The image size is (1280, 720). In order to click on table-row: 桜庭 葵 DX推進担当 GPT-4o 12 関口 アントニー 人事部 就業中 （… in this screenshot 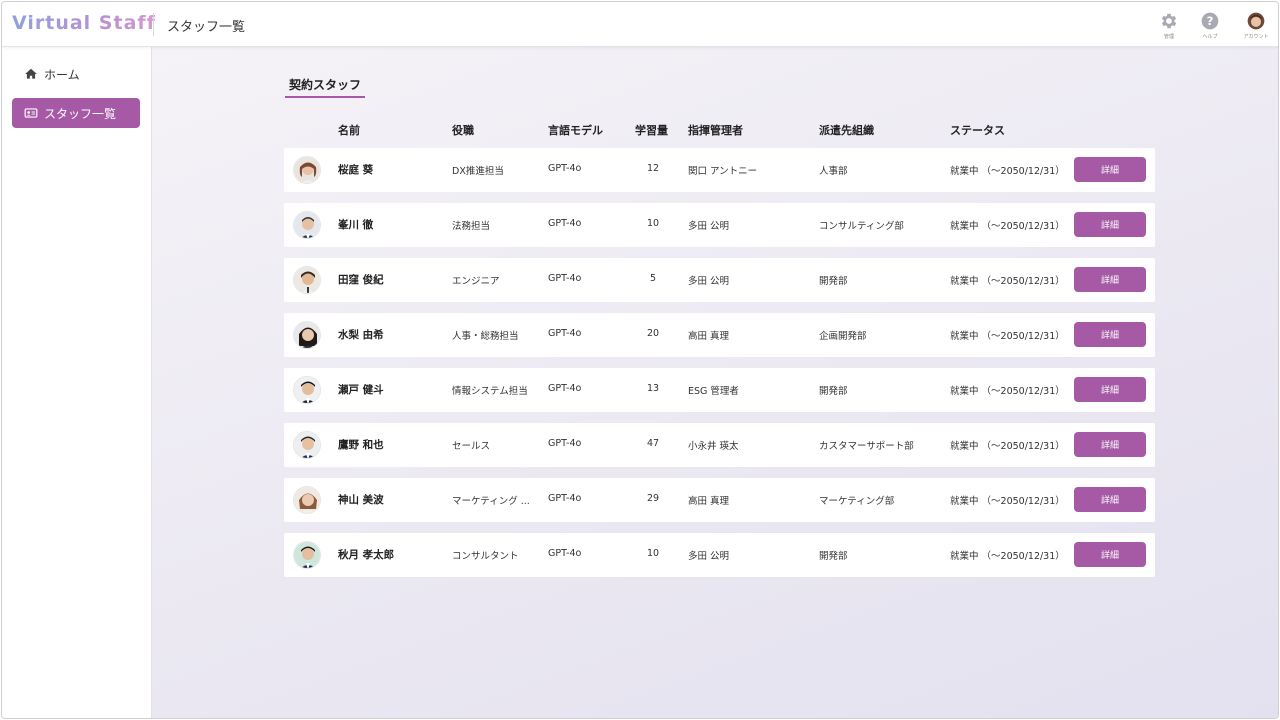, I will do `click(719, 170)`.